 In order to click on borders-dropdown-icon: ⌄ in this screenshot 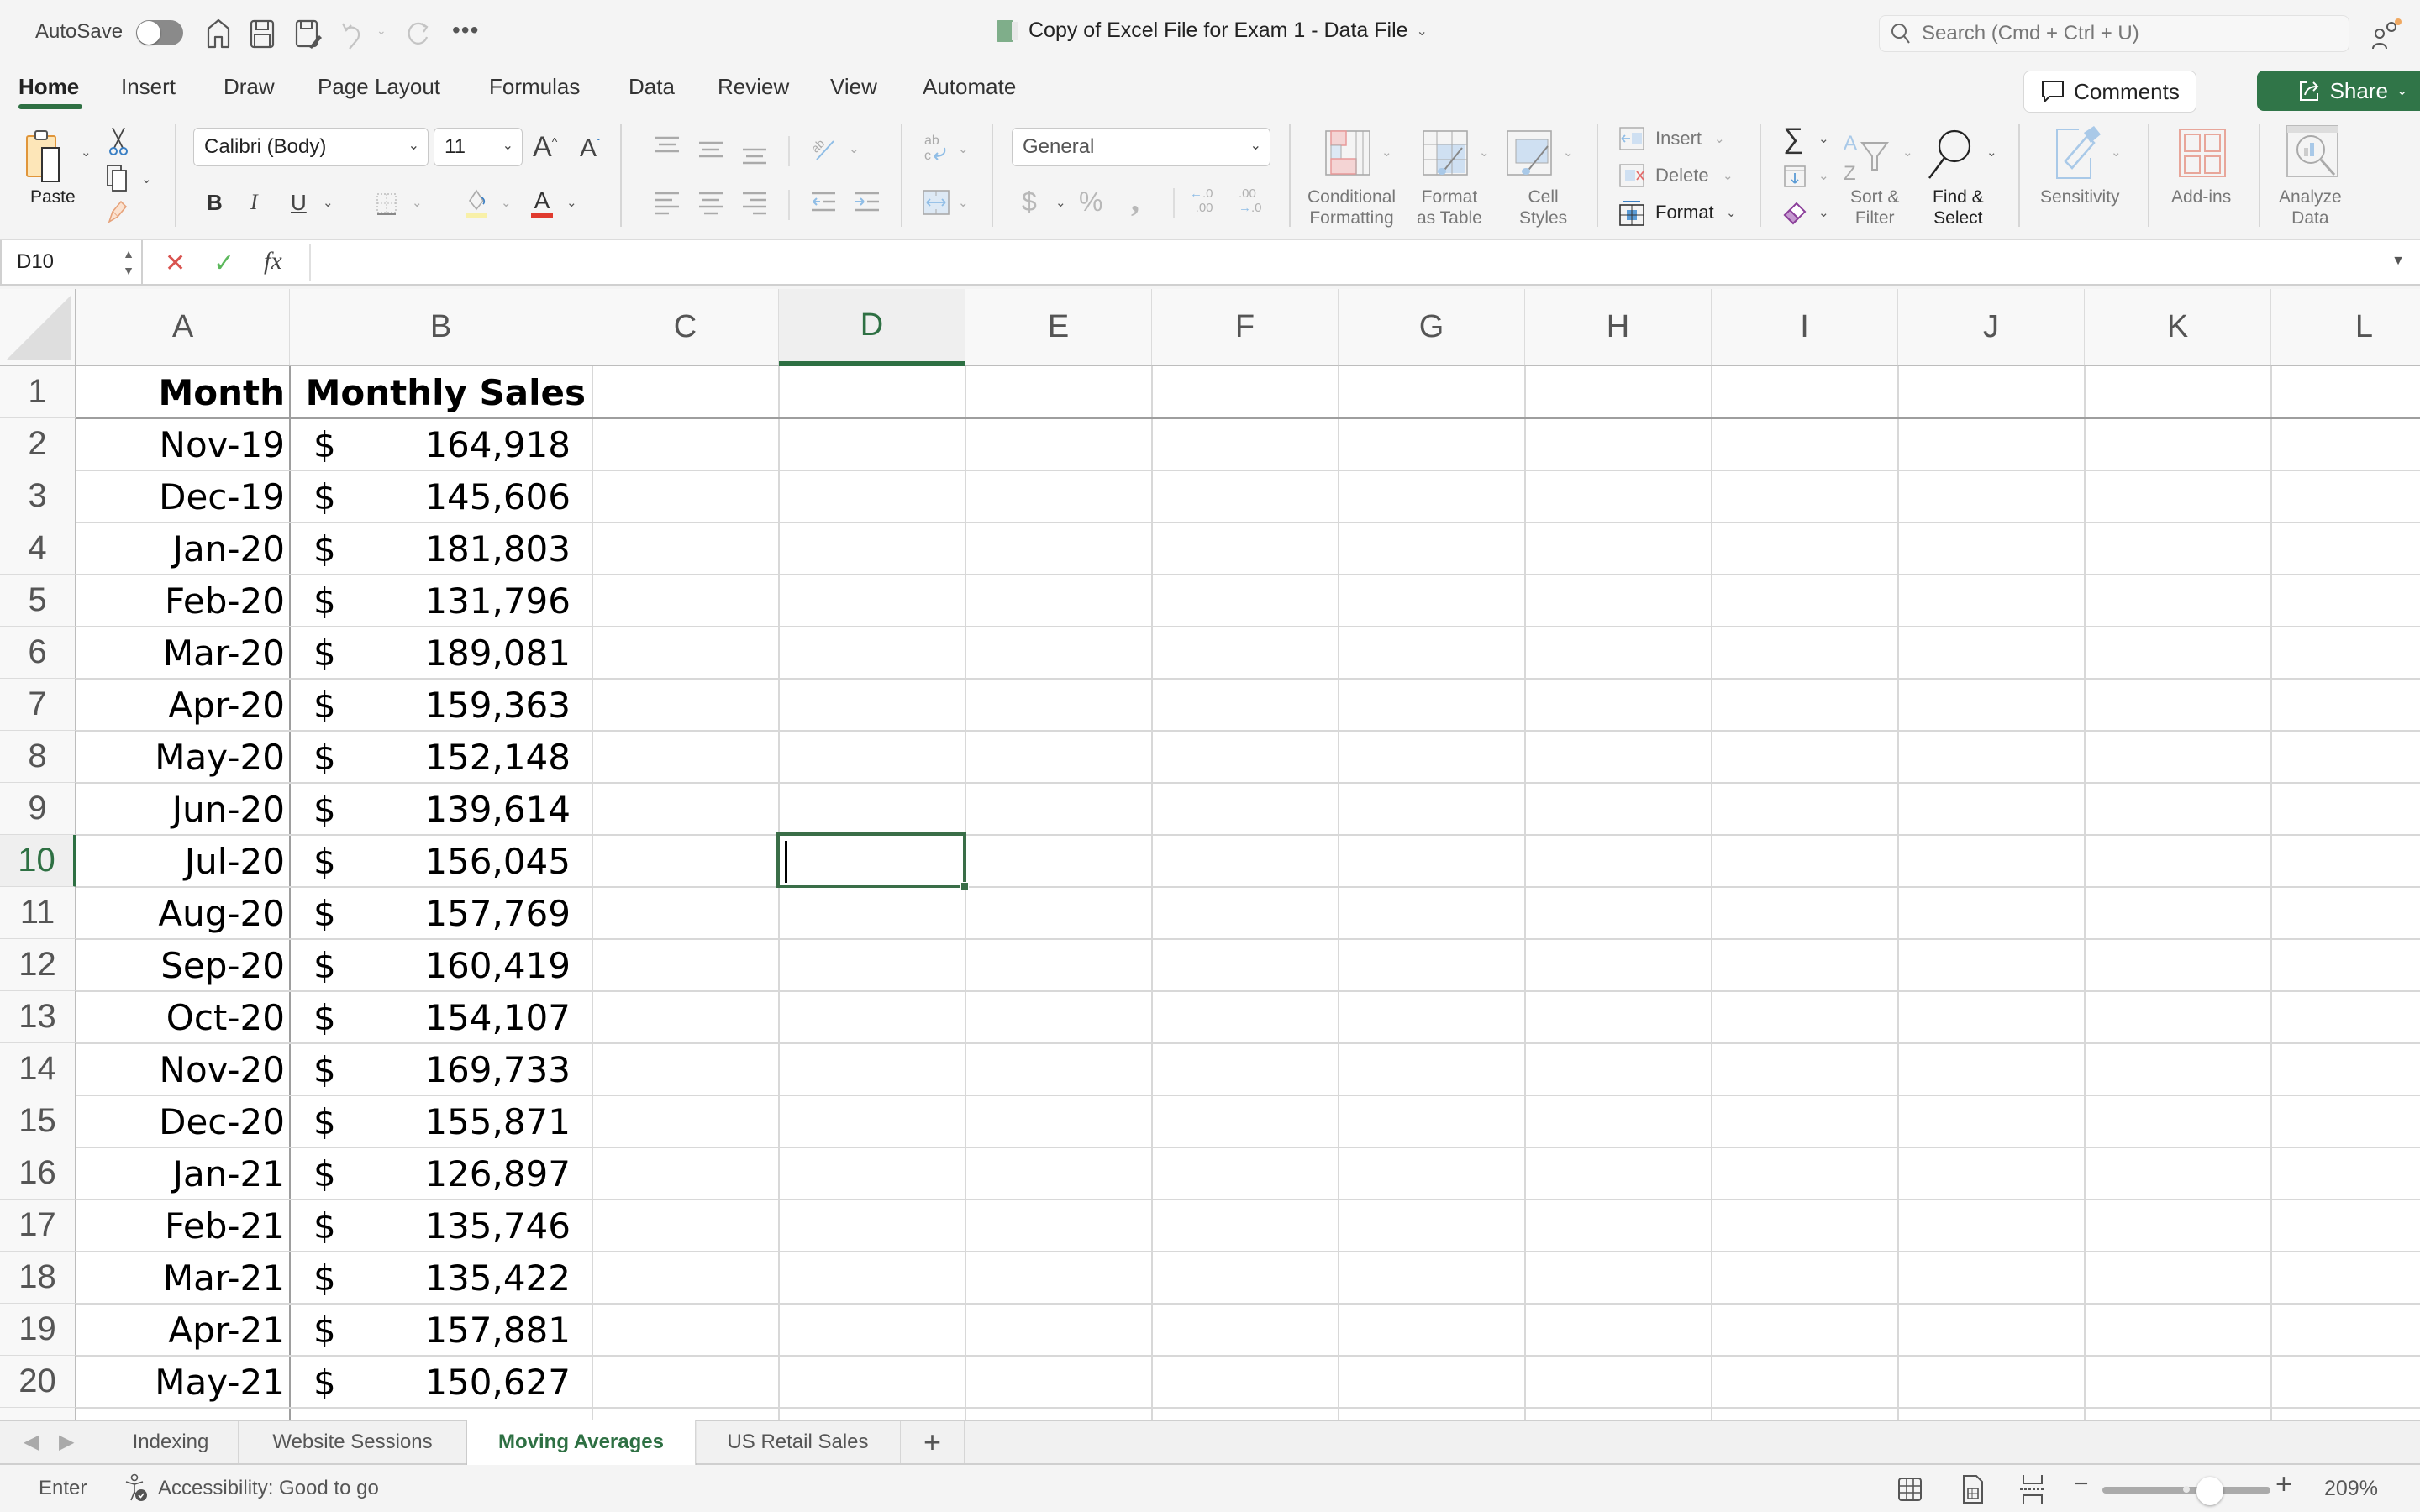, I will do `click(417, 202)`.